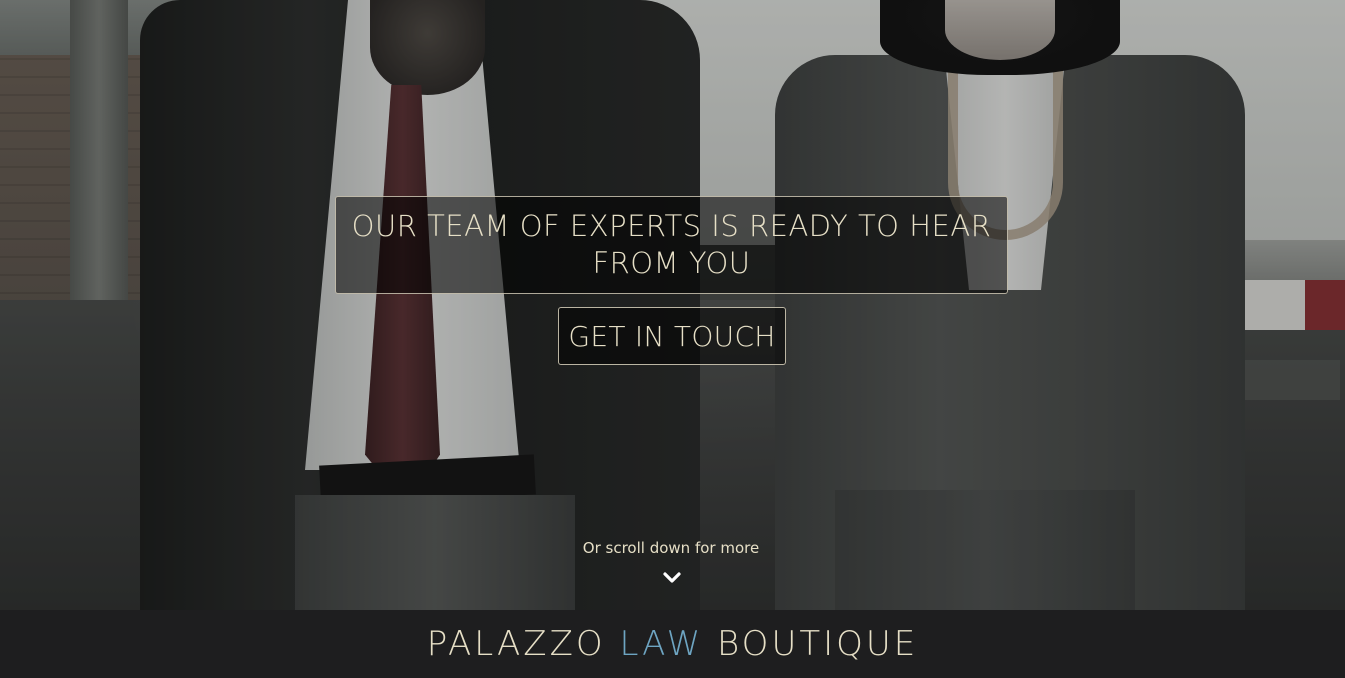 Image resolution: width=1345 pixels, height=678 pixels. What do you see at coordinates (818, 644) in the screenshot?
I see `brand-name-part3: BOUTIQUE` at bounding box center [818, 644].